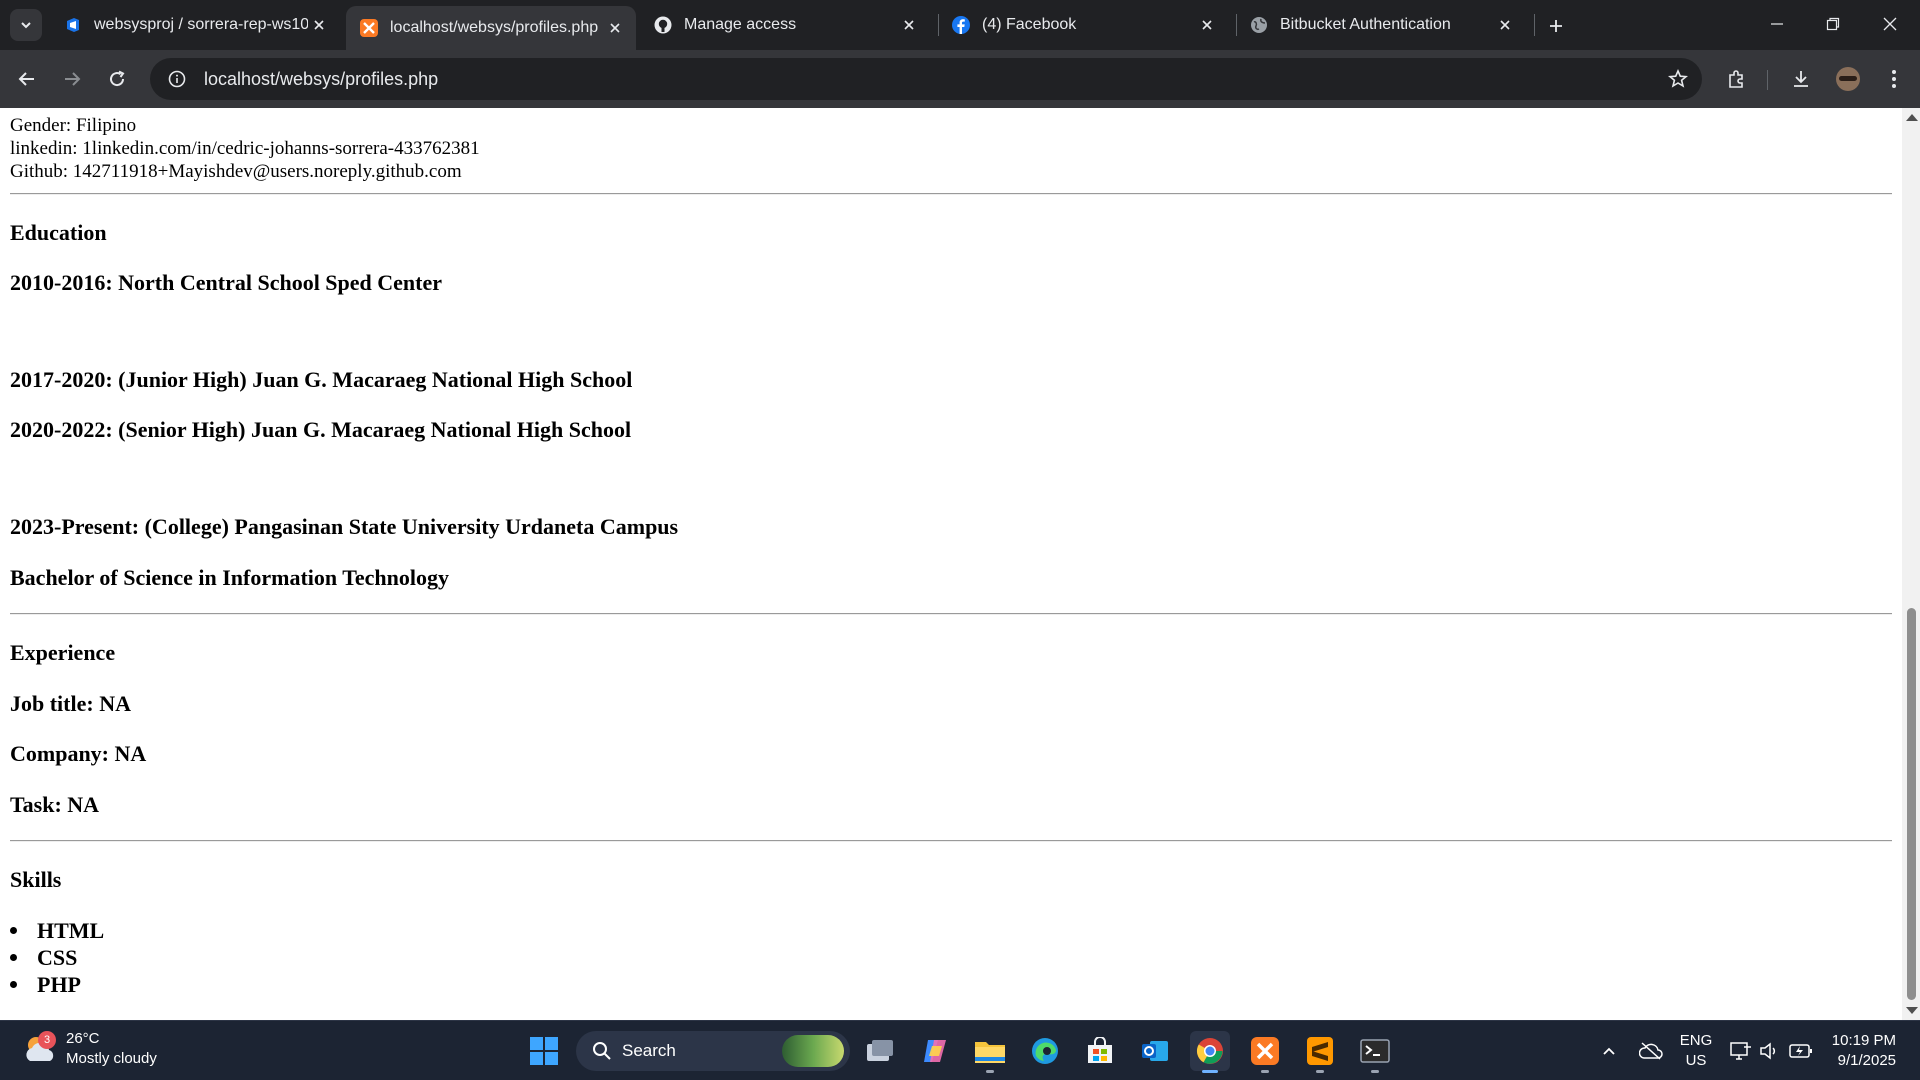 This screenshot has width=1920, height=1080. What do you see at coordinates (1375, 1052) in the screenshot?
I see `terminal-button` at bounding box center [1375, 1052].